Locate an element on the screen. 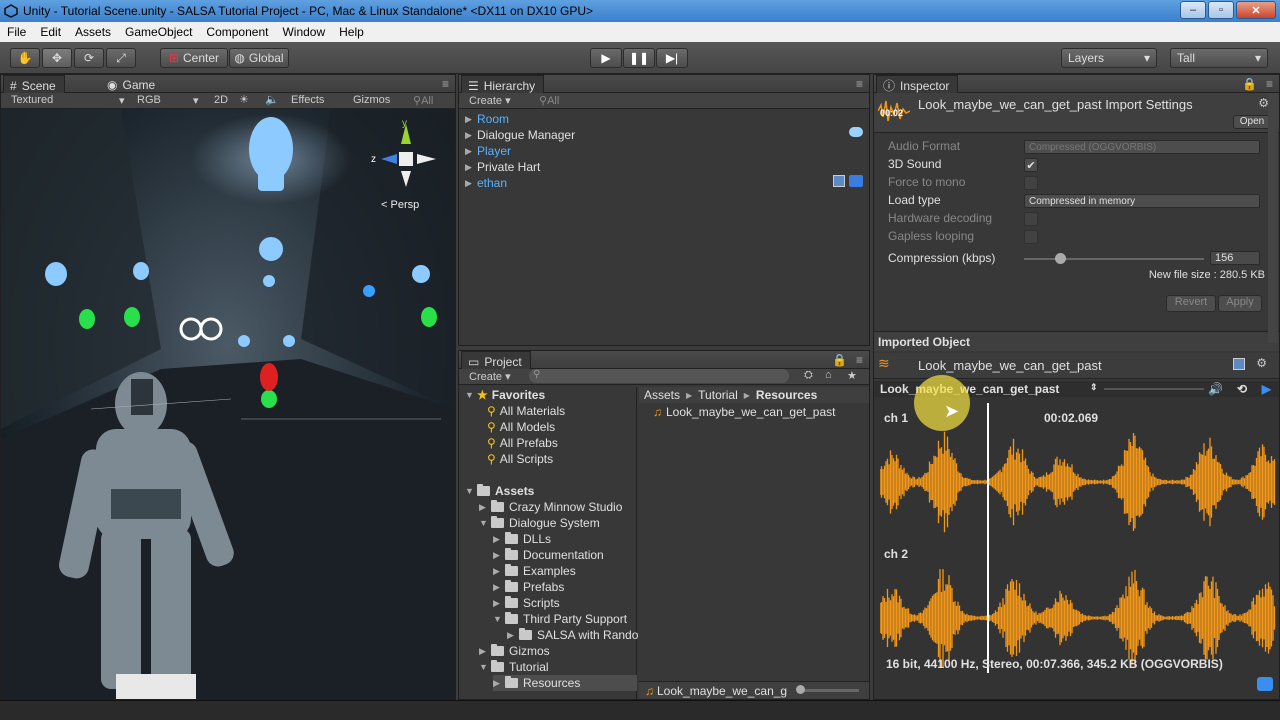 This screenshot has width=1280, height=720. shading-mode-dropdown: Textured is located at coordinates (32, 100).